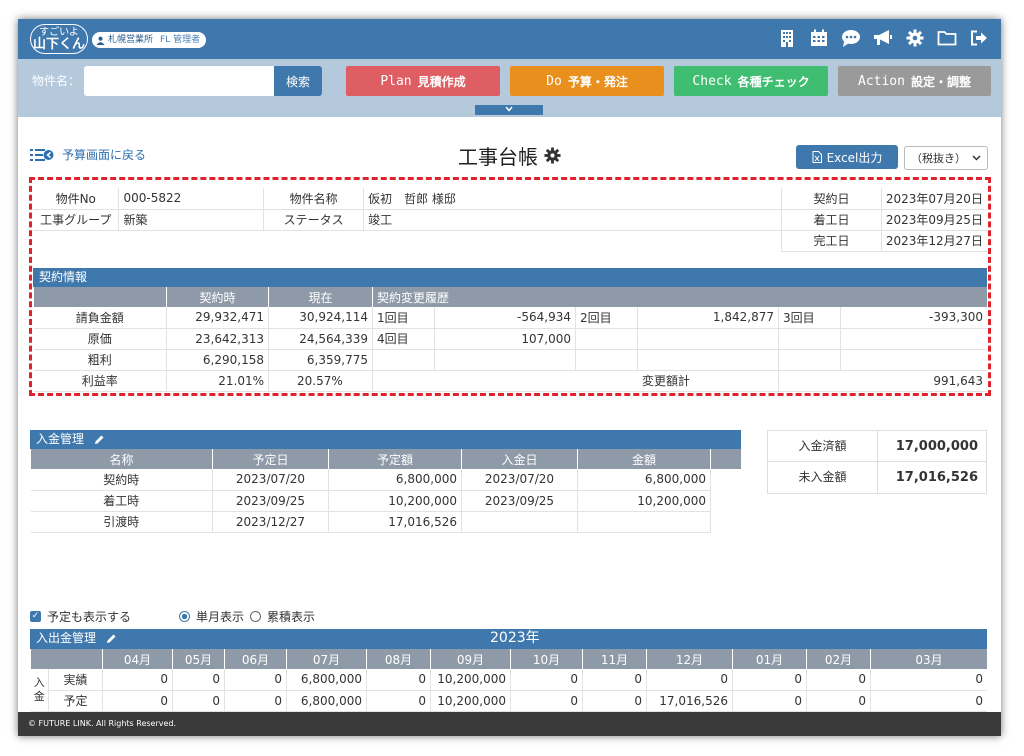  I want to click on building-icon, so click(787, 38).